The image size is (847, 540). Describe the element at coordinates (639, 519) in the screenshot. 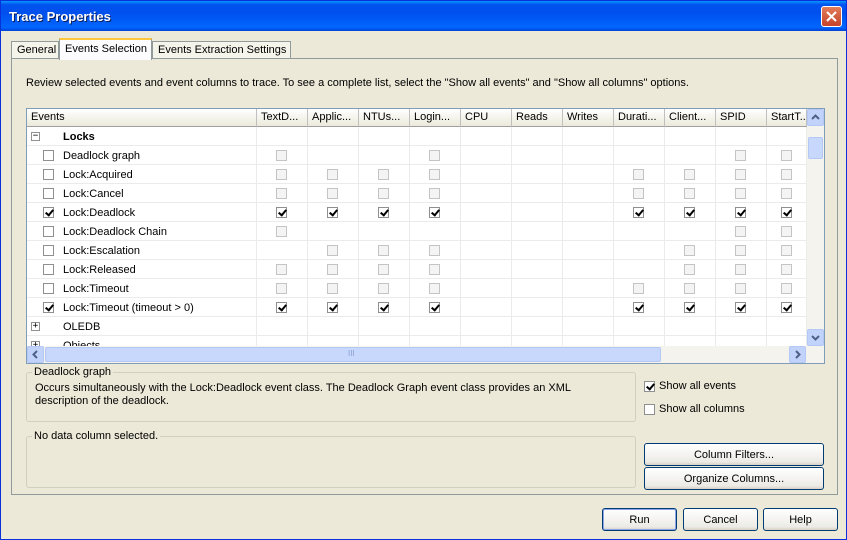

I see `run-button: Run` at that location.